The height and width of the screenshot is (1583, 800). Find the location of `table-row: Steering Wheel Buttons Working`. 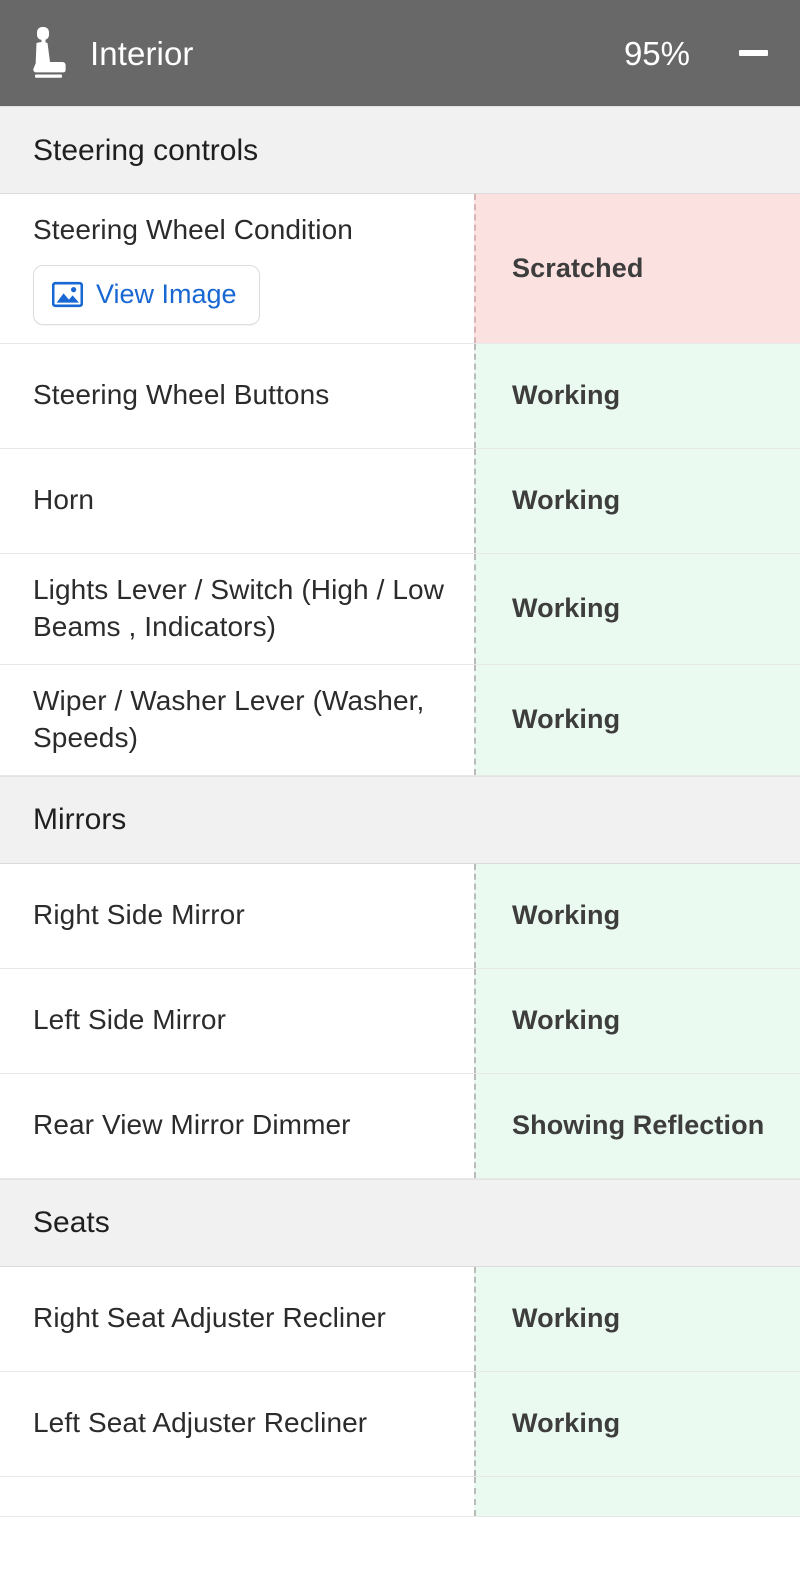

table-row: Steering Wheel Buttons Working is located at coordinates (400, 396).